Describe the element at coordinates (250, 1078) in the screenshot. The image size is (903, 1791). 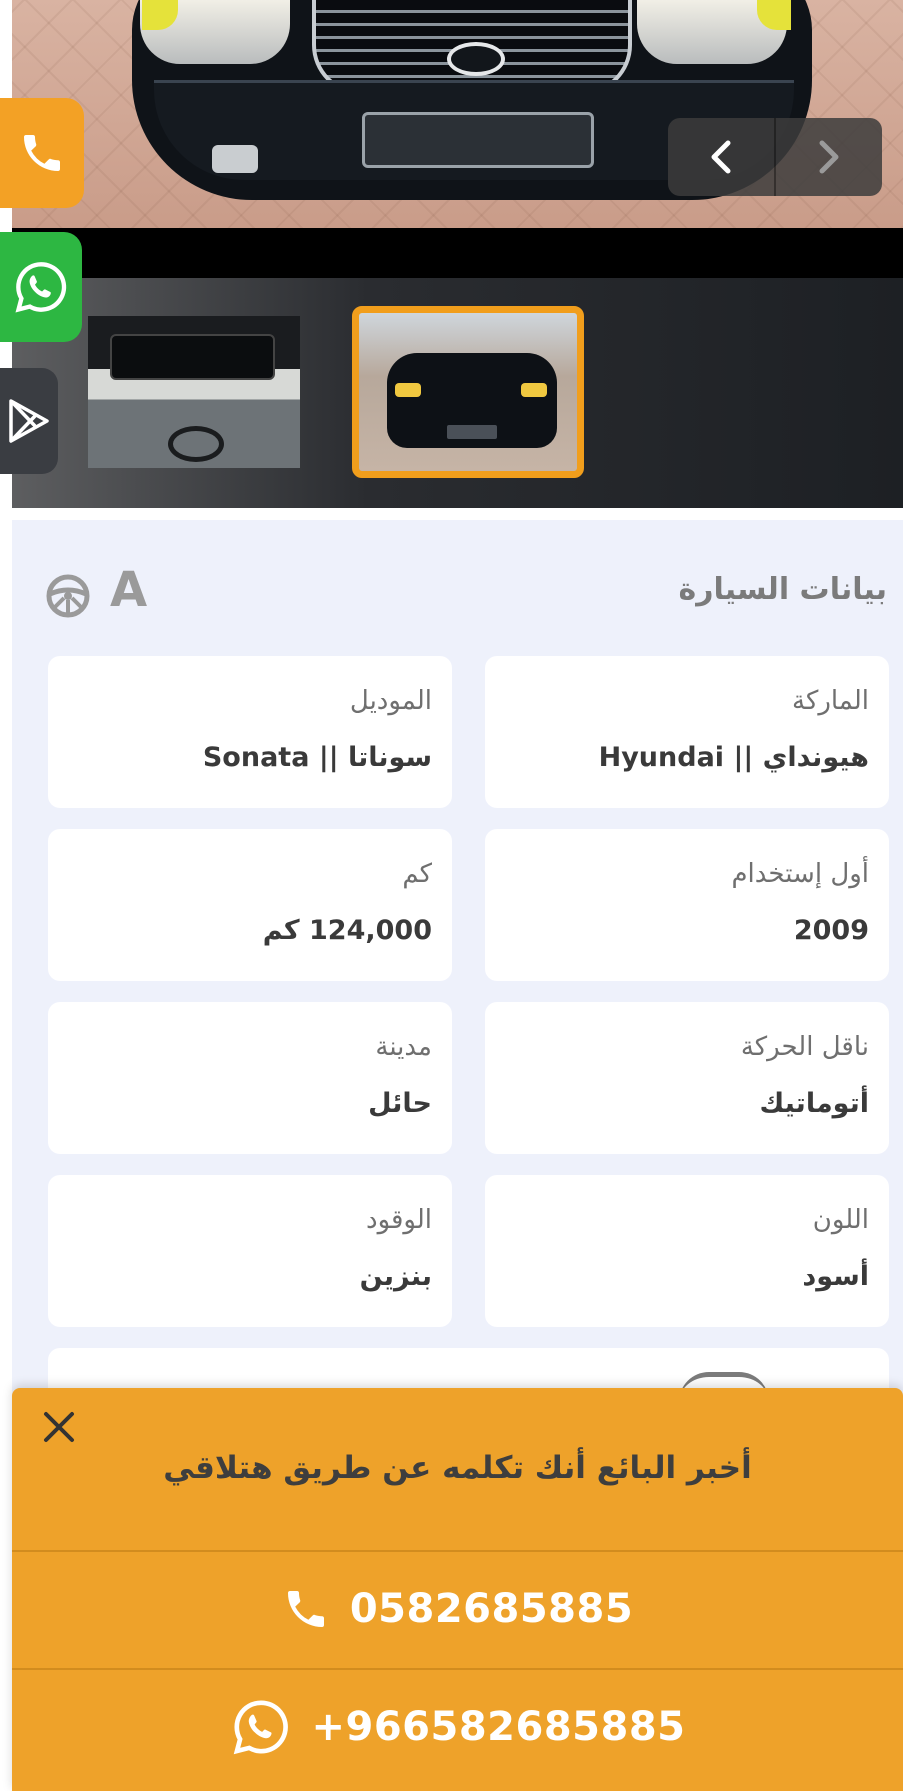
I see `field-card-city: مدينة حائل` at that location.